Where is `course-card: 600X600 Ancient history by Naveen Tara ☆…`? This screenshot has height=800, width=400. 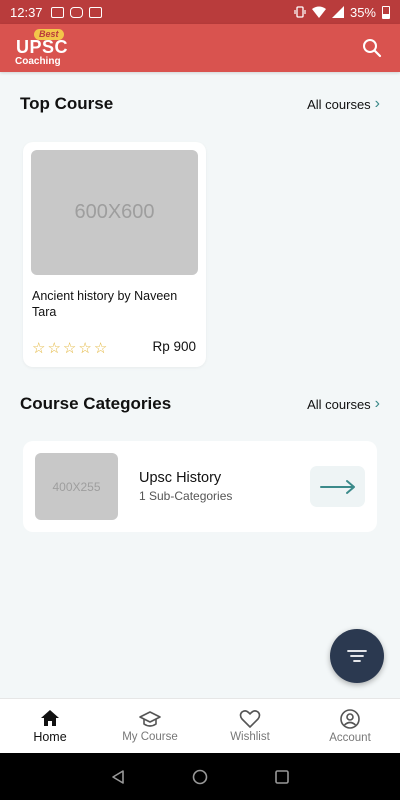 course-card: 600X600 Ancient history by Naveen Tara ☆… is located at coordinates (114, 254).